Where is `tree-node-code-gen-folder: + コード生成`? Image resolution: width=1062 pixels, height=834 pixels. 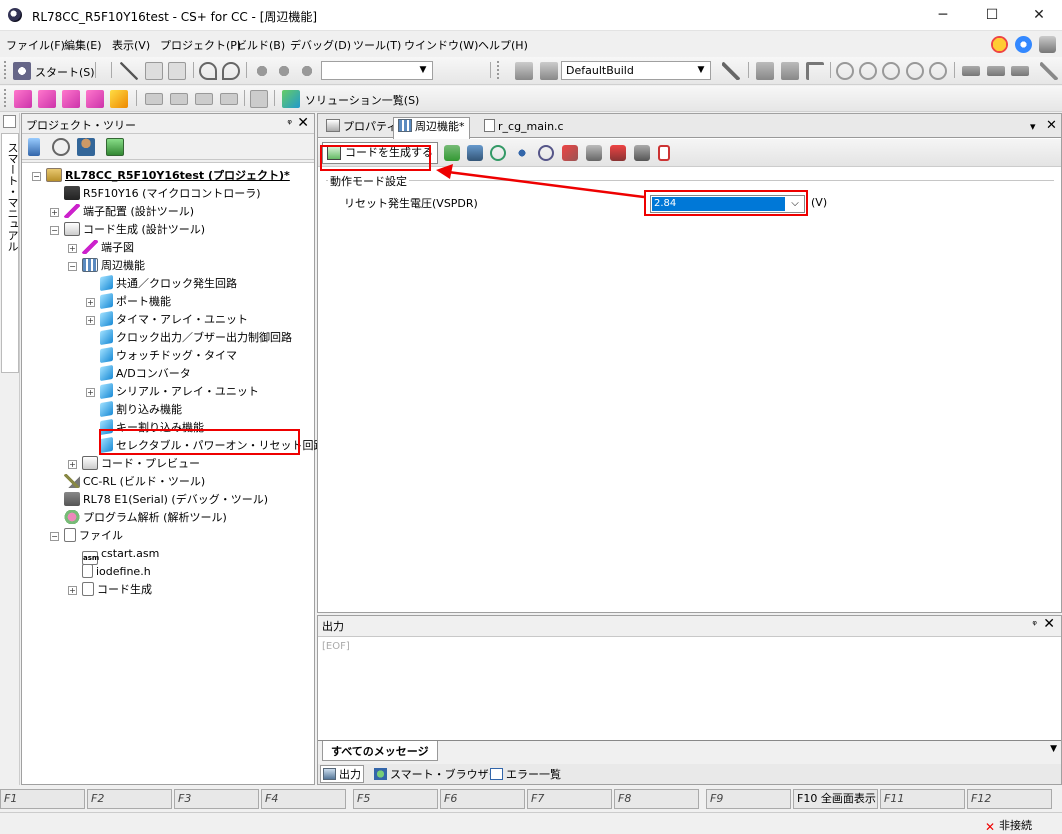
tree-node-code-gen-folder: + コード生成 is located at coordinates (110, 590).